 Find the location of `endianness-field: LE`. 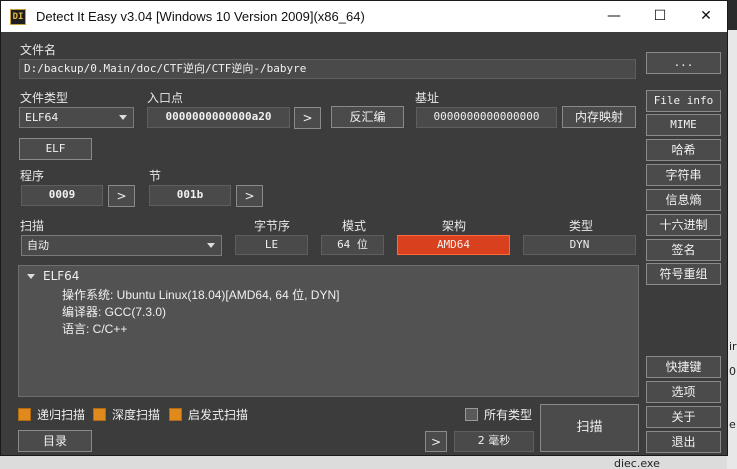

endianness-field: LE is located at coordinates (271, 245).